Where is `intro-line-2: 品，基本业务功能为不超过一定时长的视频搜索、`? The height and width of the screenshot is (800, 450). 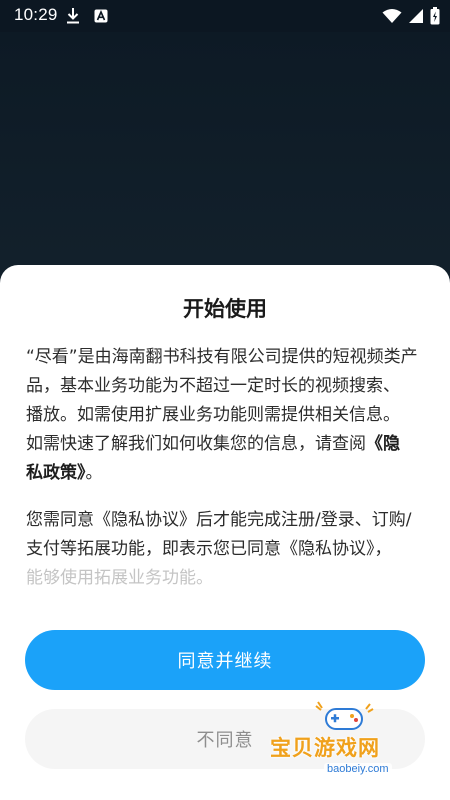
intro-line-2: 品，基本业务功能为不超过一定时长的视频搜索、 is located at coordinates (213, 386).